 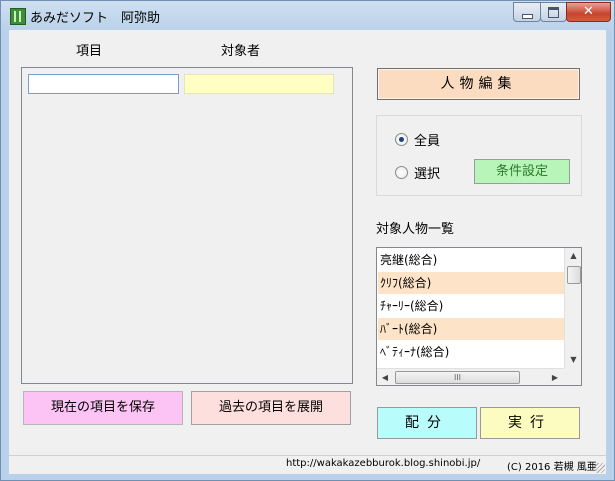 I want to click on title-bar: あみだソフト 阿弥助 ✕, so click(x=307, y=15).